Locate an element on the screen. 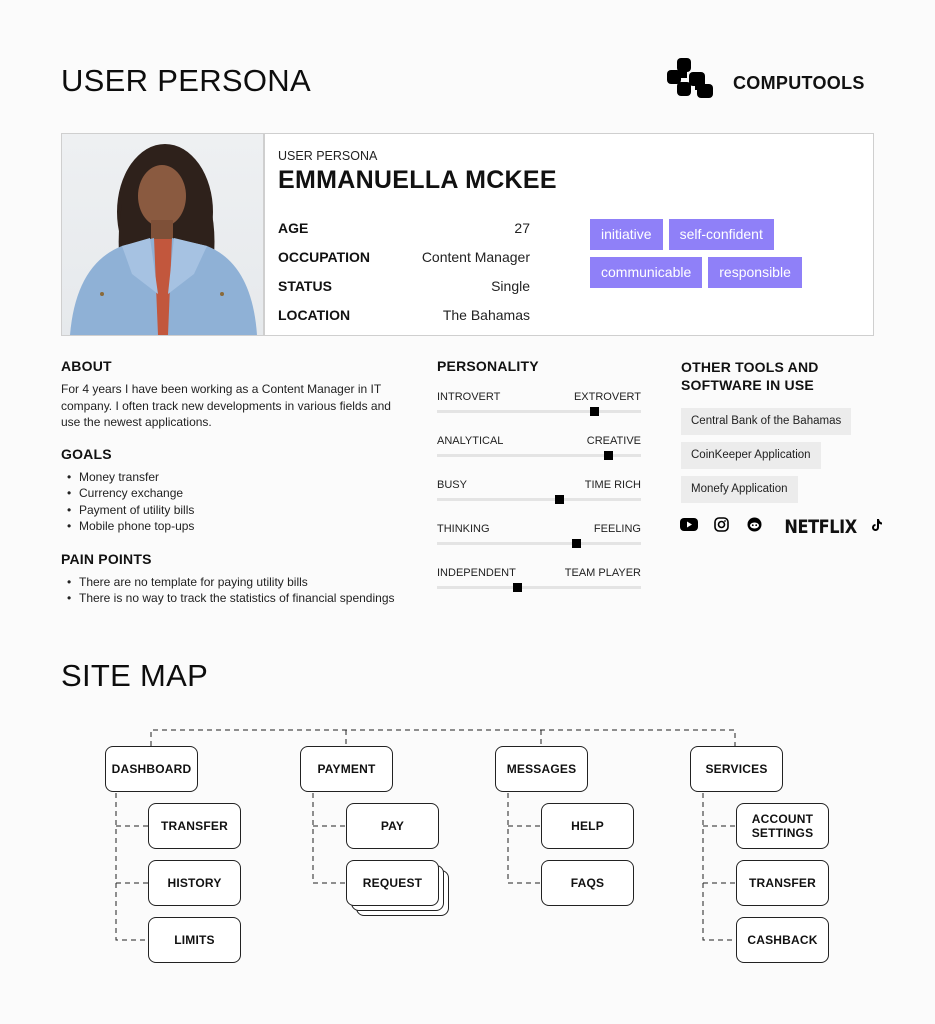 The height and width of the screenshot is (1024, 935). sitemap-node-pay: PAY is located at coordinates (392, 826).